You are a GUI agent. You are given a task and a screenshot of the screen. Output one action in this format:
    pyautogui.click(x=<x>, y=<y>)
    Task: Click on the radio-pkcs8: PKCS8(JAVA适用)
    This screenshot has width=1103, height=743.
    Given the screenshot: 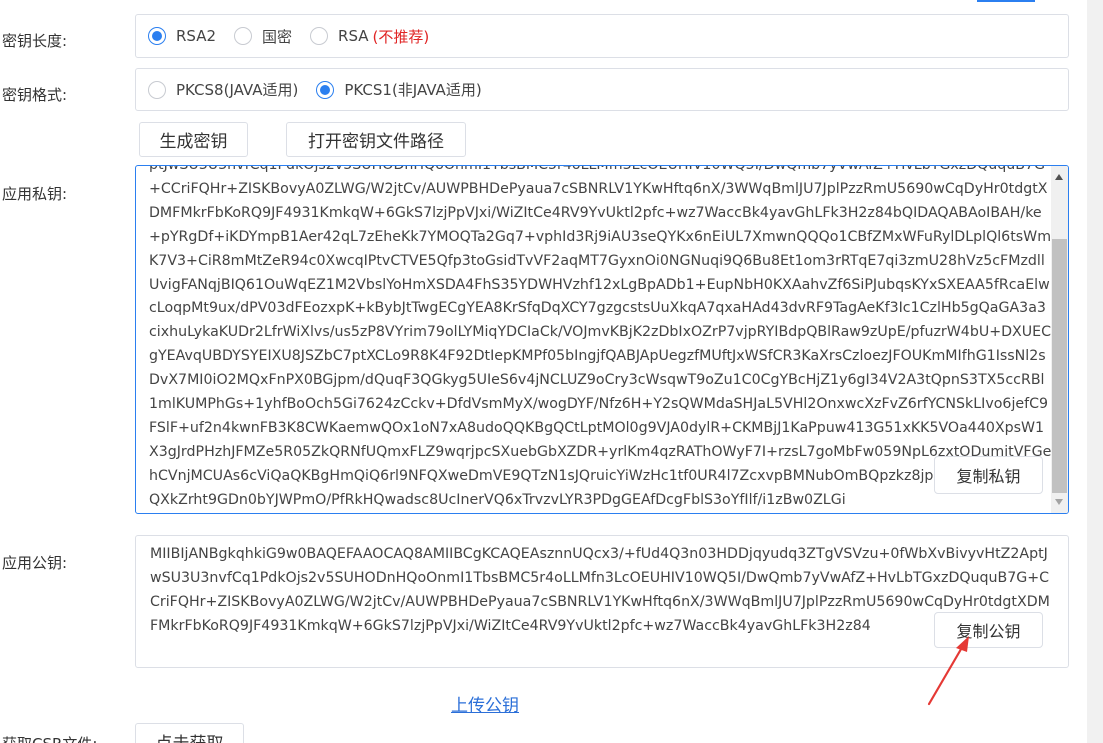 What is the action you would take?
    pyautogui.click(x=223, y=89)
    